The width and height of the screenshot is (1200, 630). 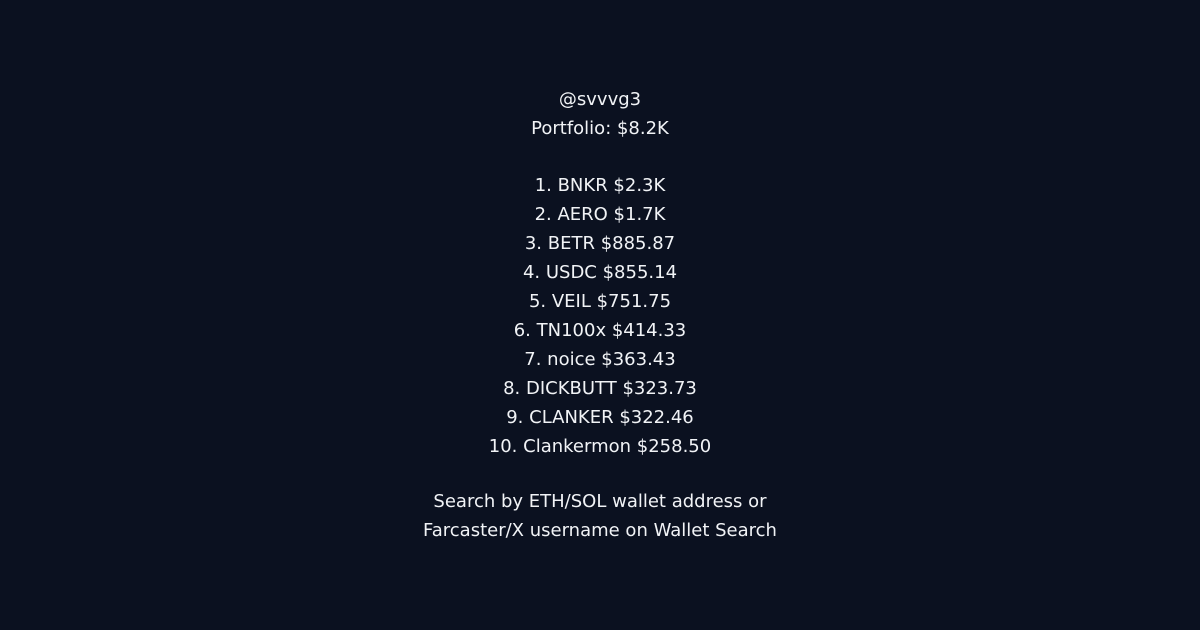 What do you see at coordinates (600, 99) in the screenshot?
I see `username: @svvvg3` at bounding box center [600, 99].